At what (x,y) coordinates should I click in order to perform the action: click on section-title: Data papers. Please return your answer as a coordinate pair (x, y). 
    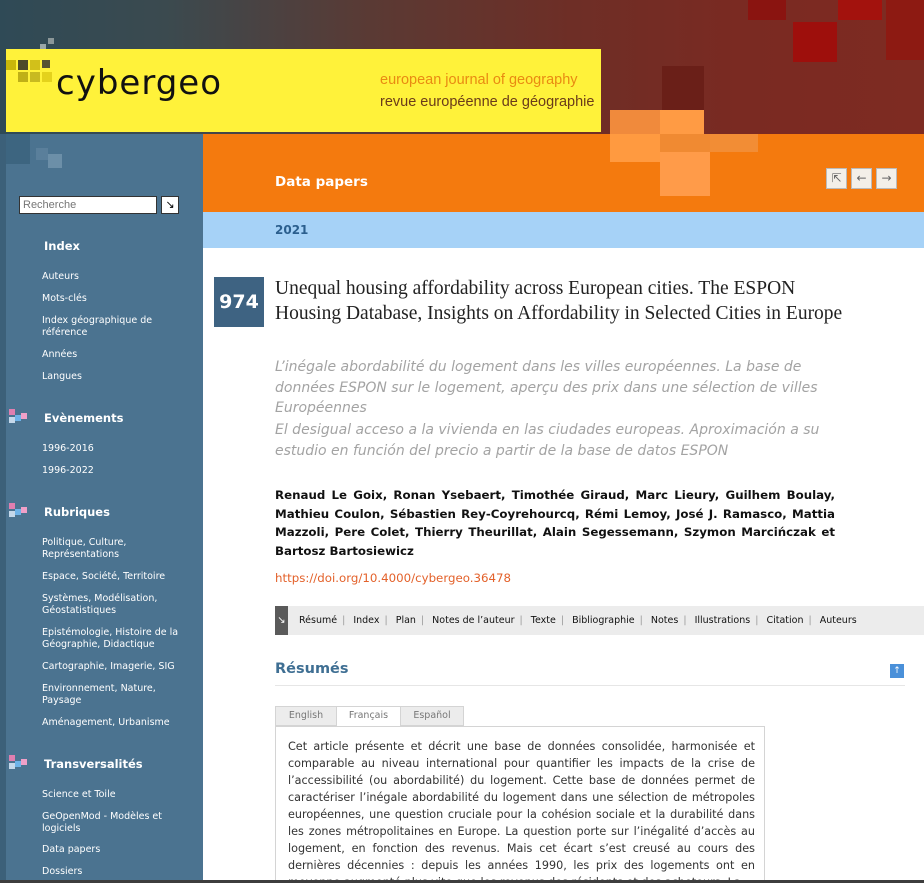
    Looking at the image, I should click on (321, 182).